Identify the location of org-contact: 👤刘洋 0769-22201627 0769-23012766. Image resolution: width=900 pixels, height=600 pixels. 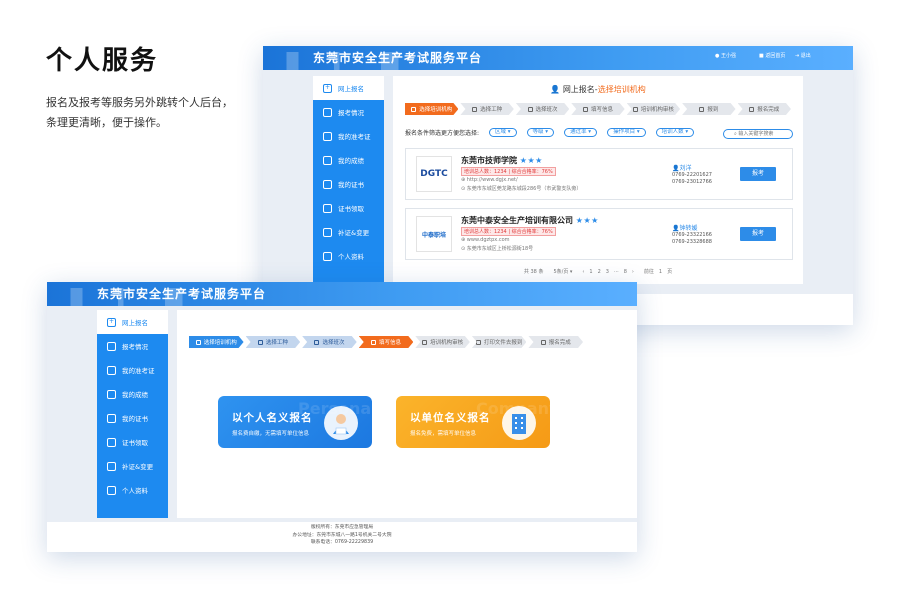
(692, 175).